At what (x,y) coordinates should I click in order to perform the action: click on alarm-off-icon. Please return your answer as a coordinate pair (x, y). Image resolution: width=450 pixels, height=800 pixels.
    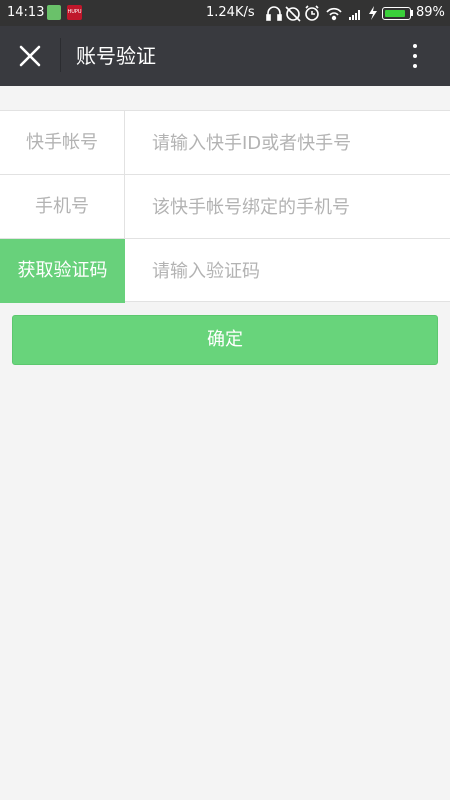
    Looking at the image, I should click on (293, 14).